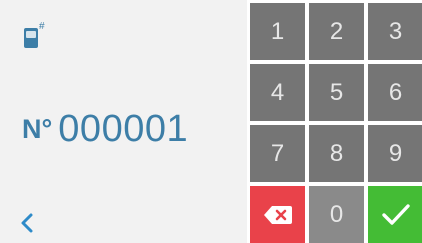 The image size is (422, 243). I want to click on key-label: 3, so click(395, 31).